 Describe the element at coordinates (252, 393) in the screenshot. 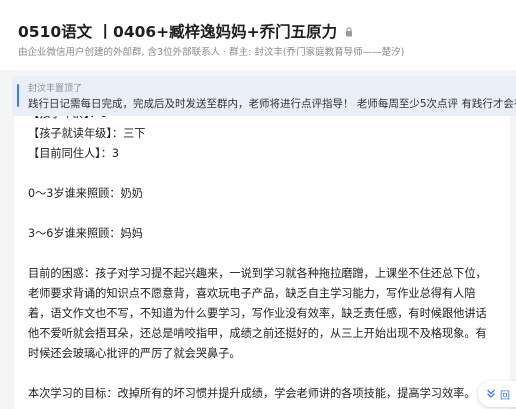

I see `message-line: 本次学习的目标：改掉所有的坏习惯并提升成绩，学会老师讲的各项技能，提高学习效率。` at that location.